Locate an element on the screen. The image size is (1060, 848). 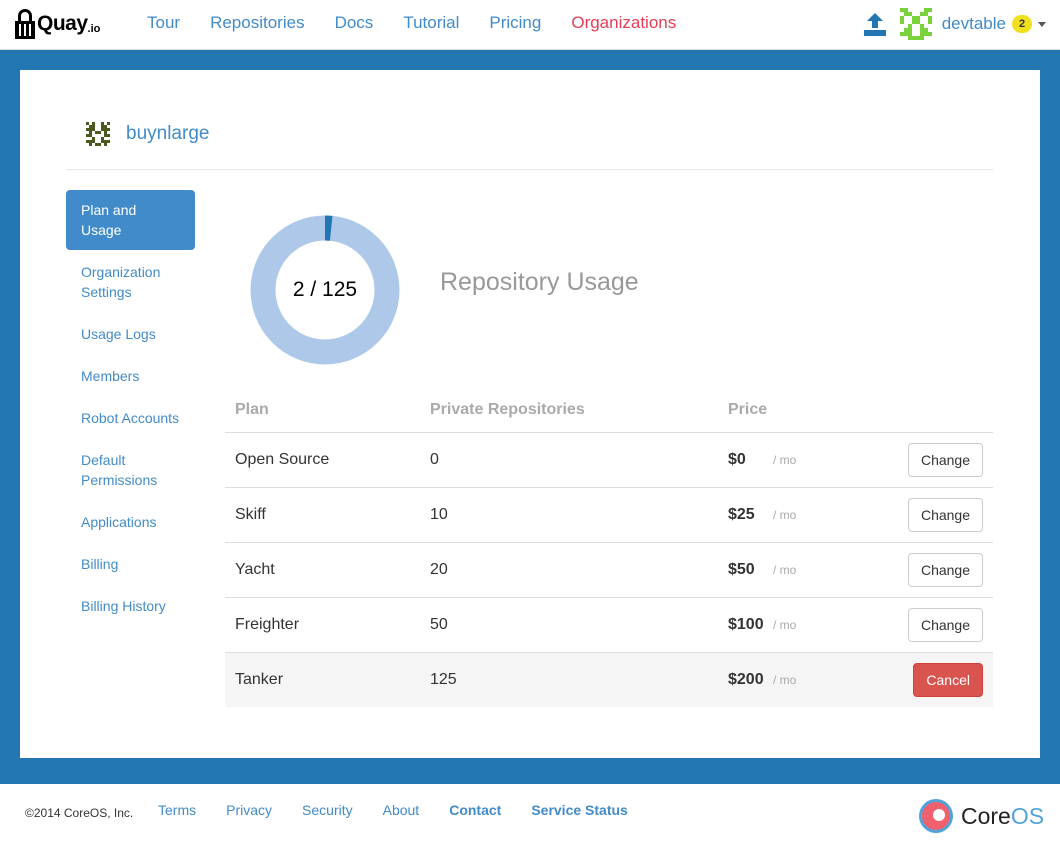
plan-repos: 0 is located at coordinates (569, 460).